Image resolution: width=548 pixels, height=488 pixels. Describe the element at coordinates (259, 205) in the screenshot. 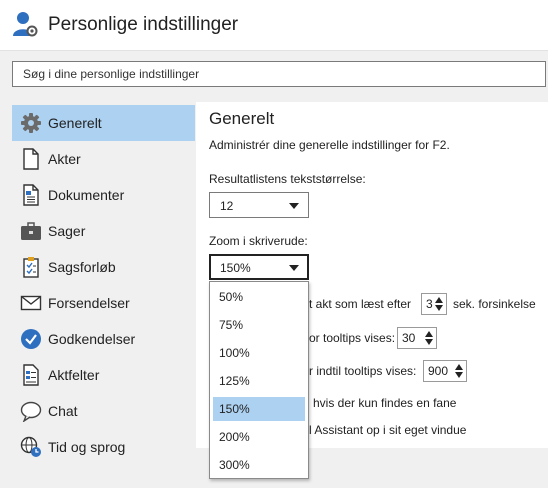

I see `font-size-select: 12` at that location.